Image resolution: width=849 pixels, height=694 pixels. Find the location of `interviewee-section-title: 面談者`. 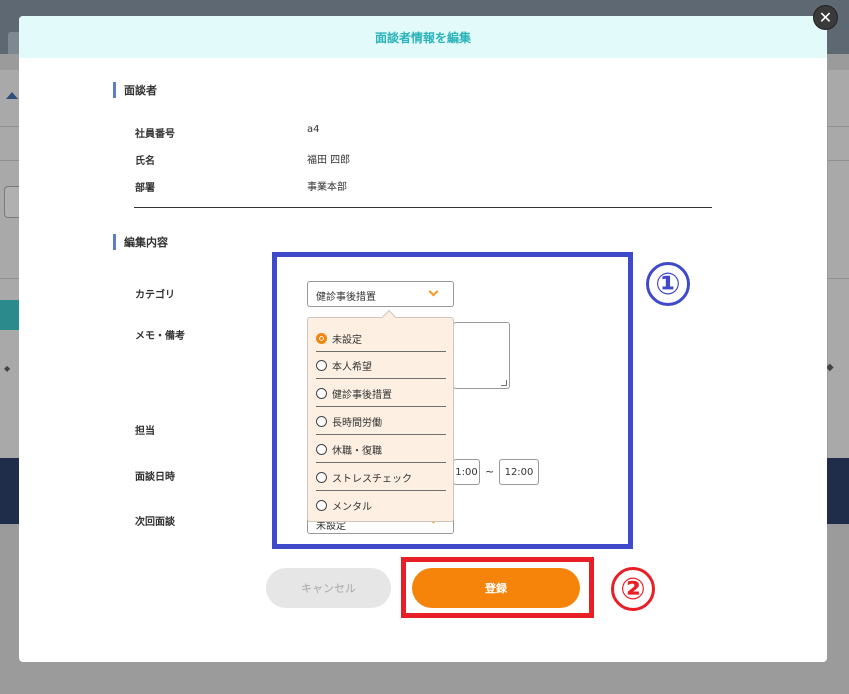

interviewee-section-title: 面談者 is located at coordinates (140, 90).